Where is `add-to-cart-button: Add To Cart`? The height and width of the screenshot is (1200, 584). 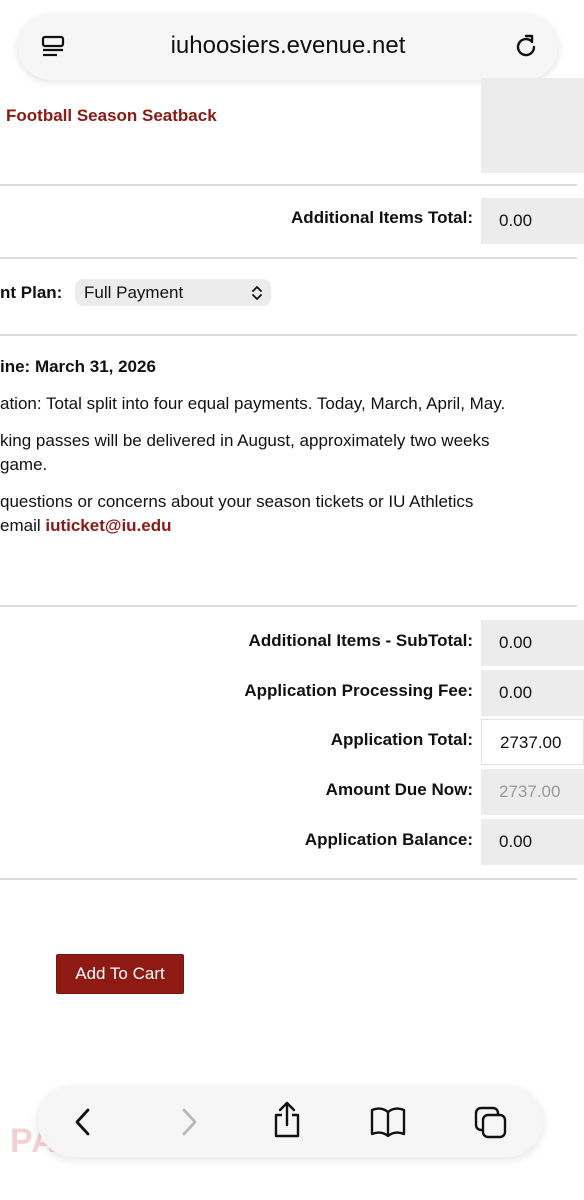
add-to-cart-button: Add To Cart is located at coordinates (120, 974).